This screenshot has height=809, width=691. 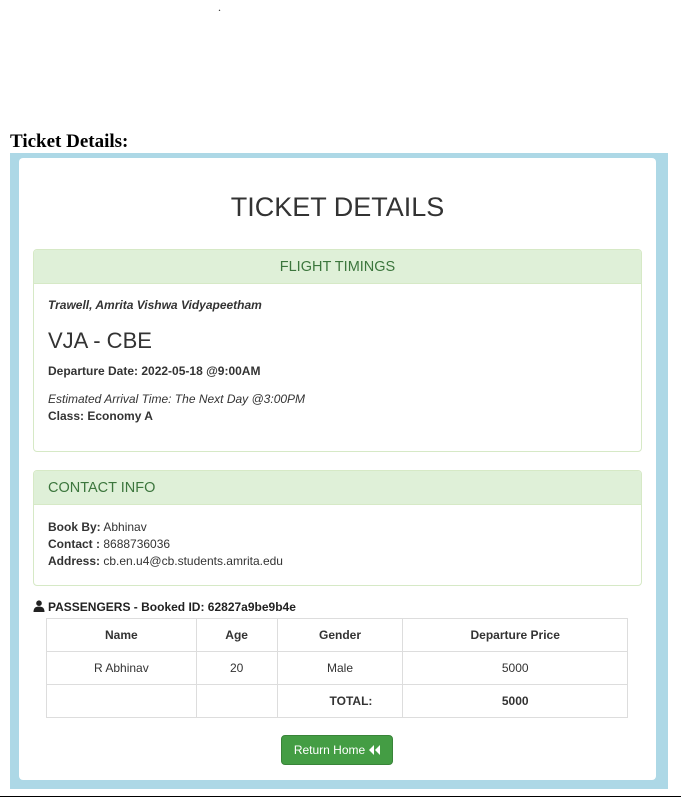 I want to click on contact-label: Contact :, so click(x=74, y=544).